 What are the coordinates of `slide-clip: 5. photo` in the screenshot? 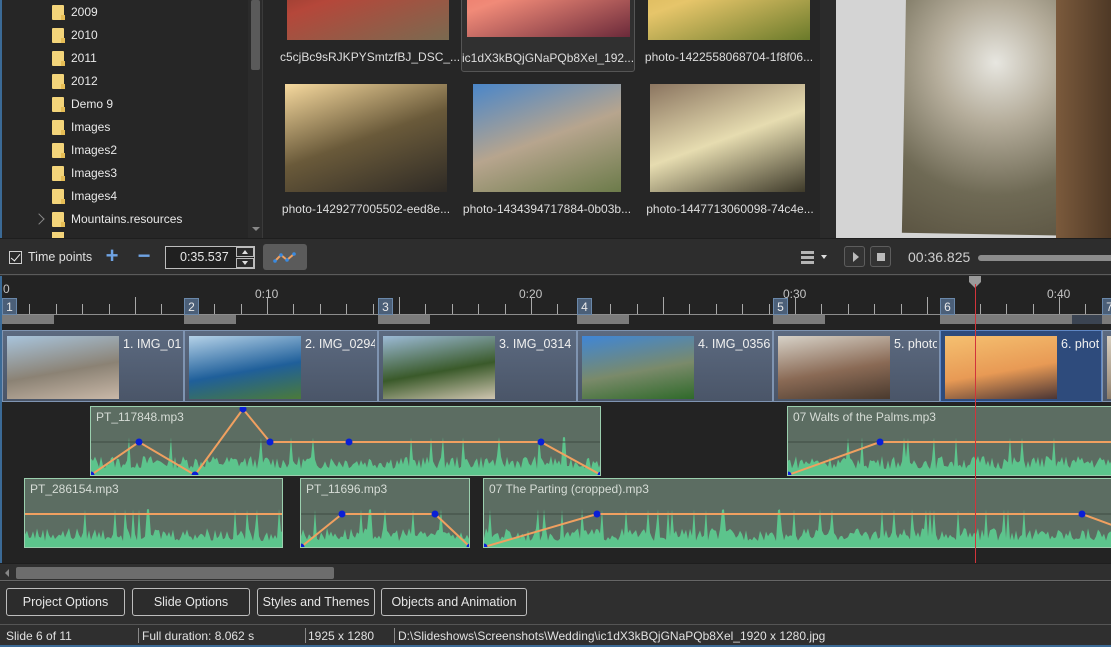 It's located at (856, 366).